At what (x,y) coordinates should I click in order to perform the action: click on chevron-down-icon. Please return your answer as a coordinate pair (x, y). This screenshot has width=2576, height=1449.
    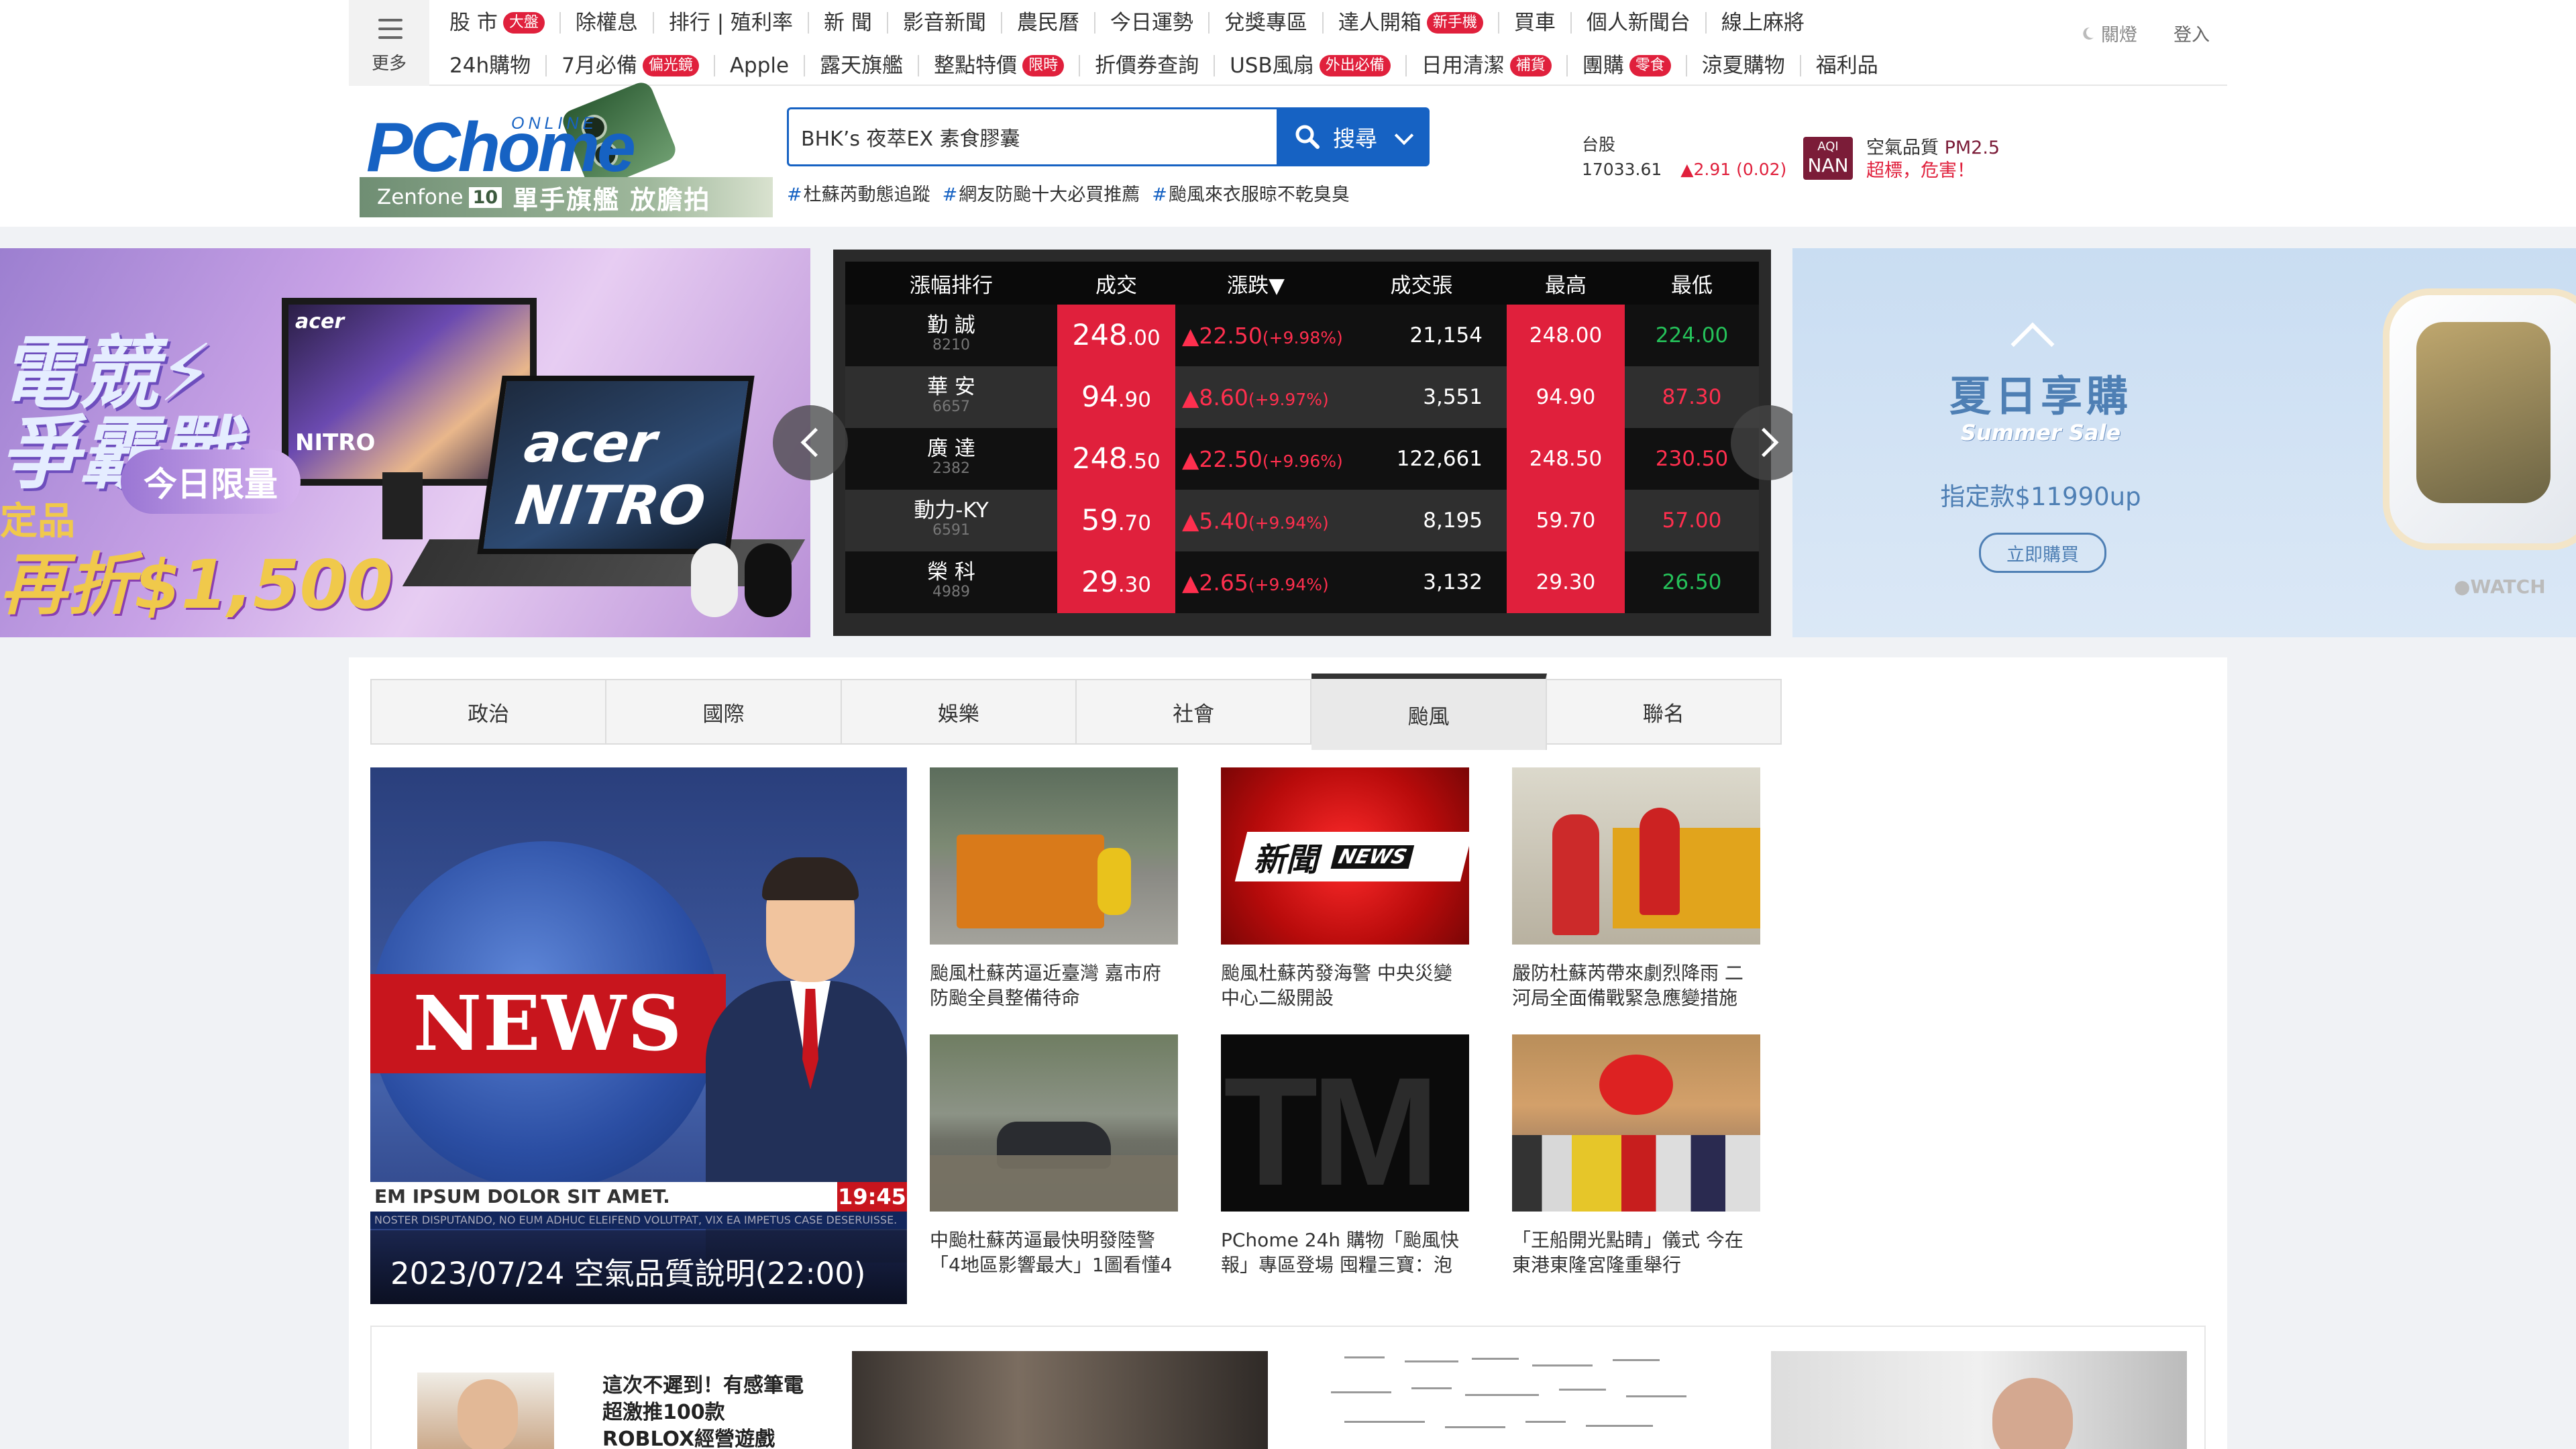
    Looking at the image, I should click on (1404, 135).